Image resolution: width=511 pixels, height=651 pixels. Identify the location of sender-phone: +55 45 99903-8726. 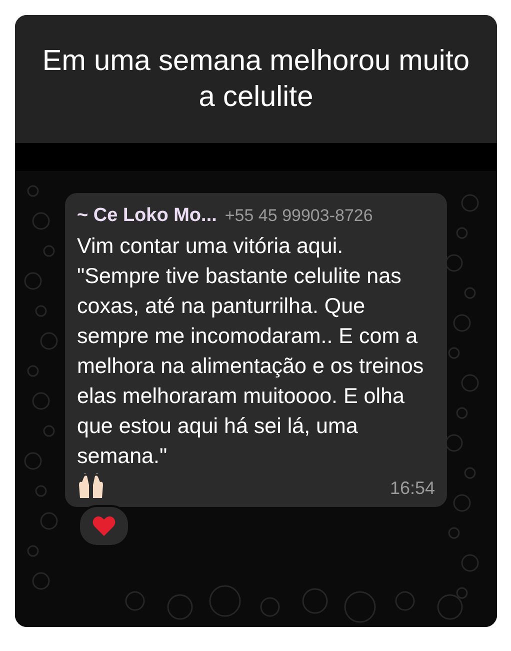
(298, 216).